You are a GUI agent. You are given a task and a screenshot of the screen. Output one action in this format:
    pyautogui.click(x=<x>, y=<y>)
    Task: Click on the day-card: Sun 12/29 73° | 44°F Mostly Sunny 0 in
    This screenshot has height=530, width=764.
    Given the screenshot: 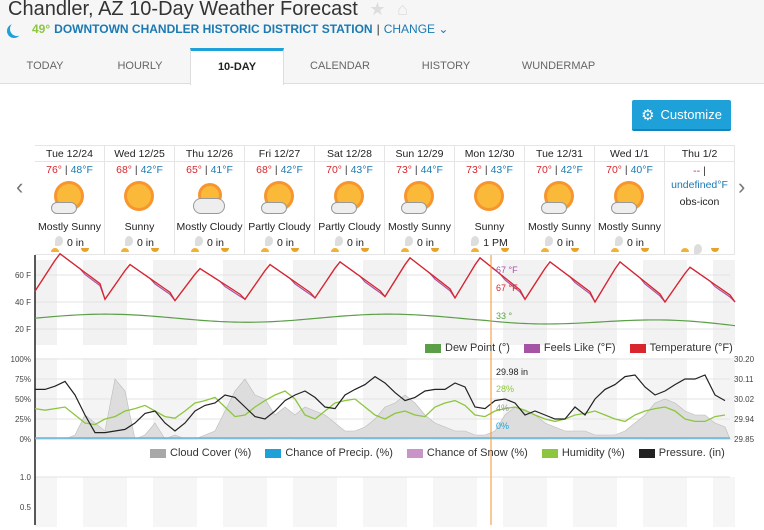 What is the action you would take?
    pyautogui.click(x=420, y=200)
    